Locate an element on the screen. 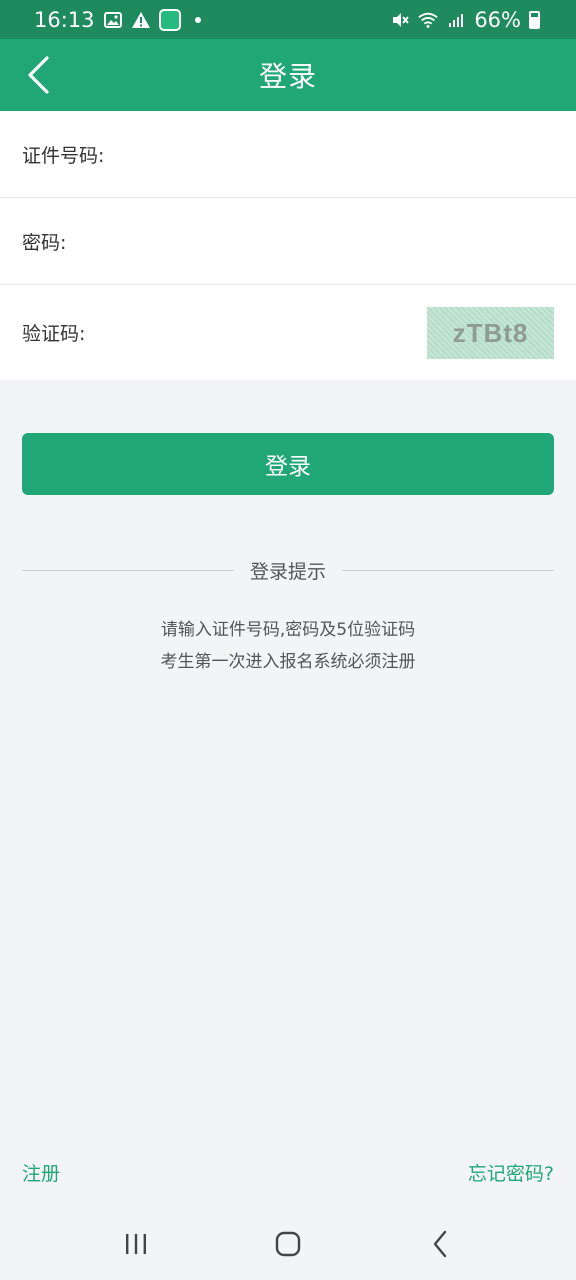 This screenshot has width=576, height=1280. hint-divider-line-right is located at coordinates (448, 570).